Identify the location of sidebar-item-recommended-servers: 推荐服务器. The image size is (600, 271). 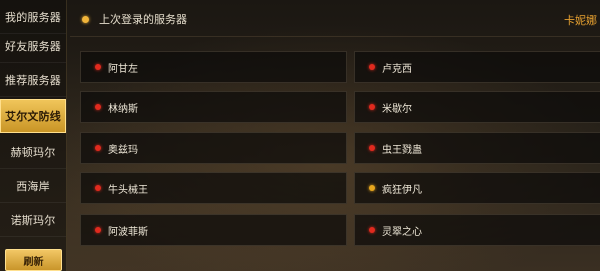
(33, 80).